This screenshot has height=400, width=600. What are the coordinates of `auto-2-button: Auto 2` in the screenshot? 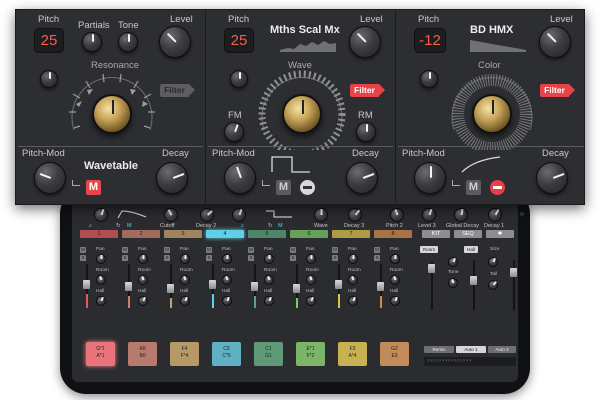 It's located at (502, 349).